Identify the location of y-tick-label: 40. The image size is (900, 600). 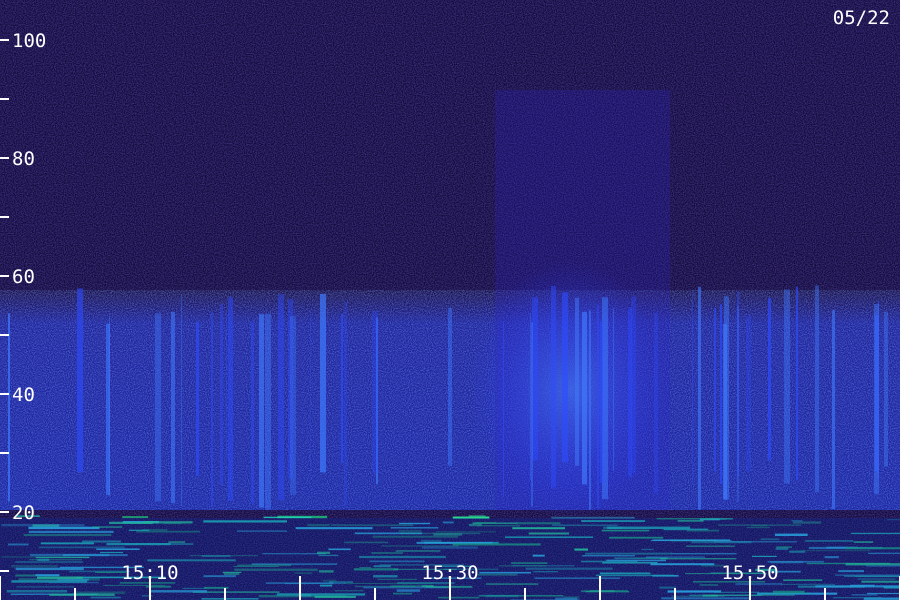
(23, 395).